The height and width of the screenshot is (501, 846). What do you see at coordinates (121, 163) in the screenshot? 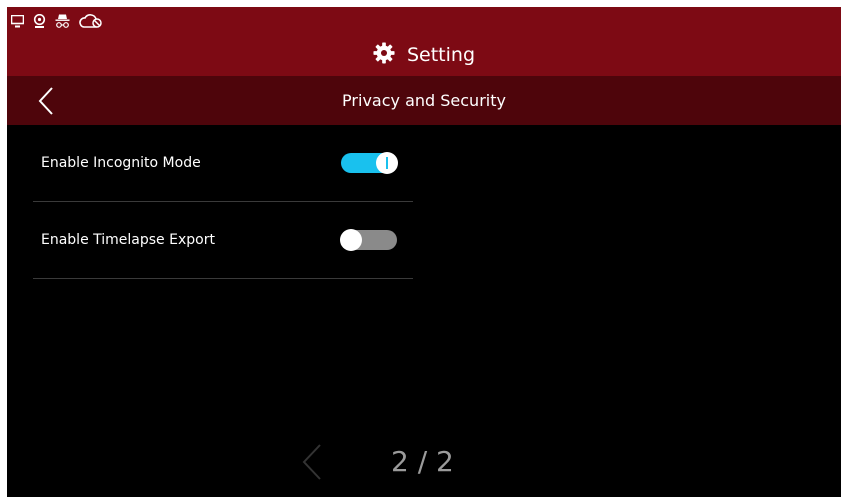
I see `setting-label-incognito: Enable Incognito Mode` at bounding box center [121, 163].